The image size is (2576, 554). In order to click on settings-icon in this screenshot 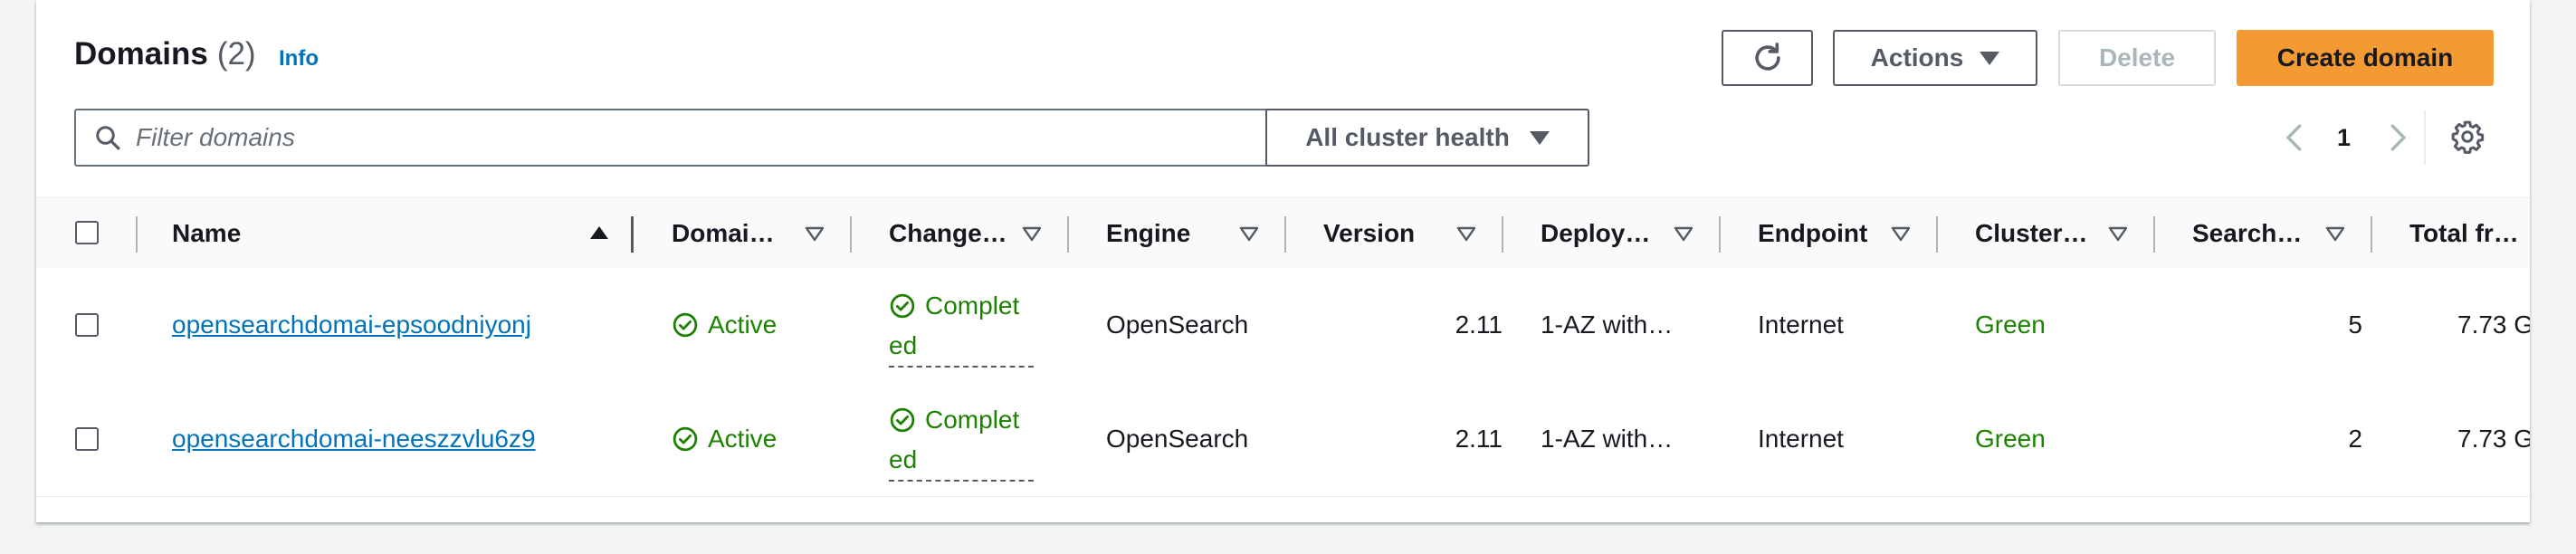, I will do `click(2467, 136)`.